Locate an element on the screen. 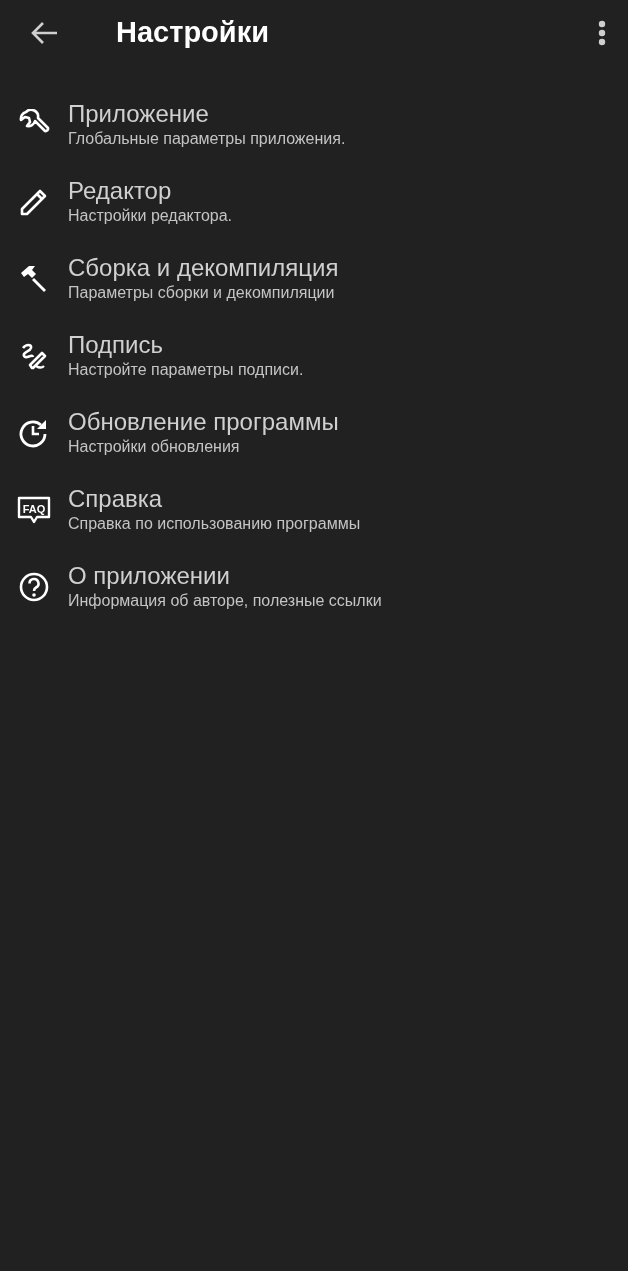 This screenshot has height=1271, width=628. item-title: Справка is located at coordinates (116, 498).